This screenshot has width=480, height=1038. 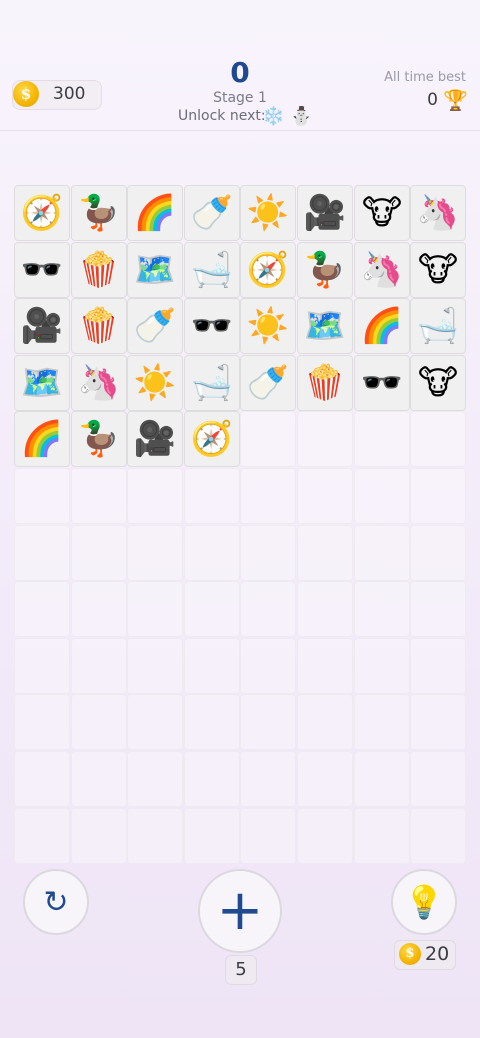 I want to click on all-time-best-label: All time best, so click(x=425, y=77).